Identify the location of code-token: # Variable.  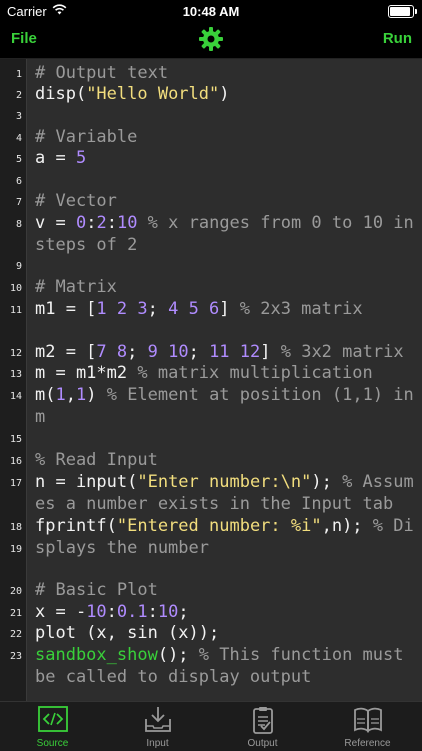
(86, 137).